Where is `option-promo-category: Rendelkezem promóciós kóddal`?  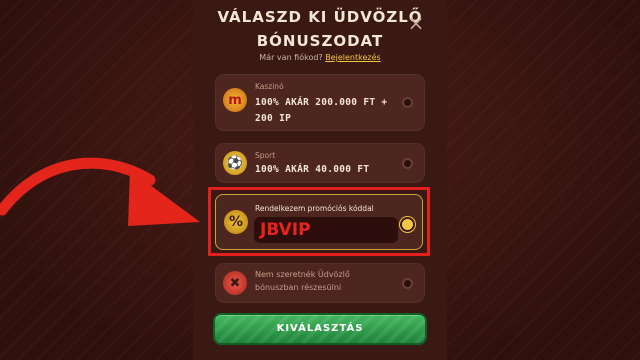 option-promo-category: Rendelkezem promóciós kóddal is located at coordinates (314, 208).